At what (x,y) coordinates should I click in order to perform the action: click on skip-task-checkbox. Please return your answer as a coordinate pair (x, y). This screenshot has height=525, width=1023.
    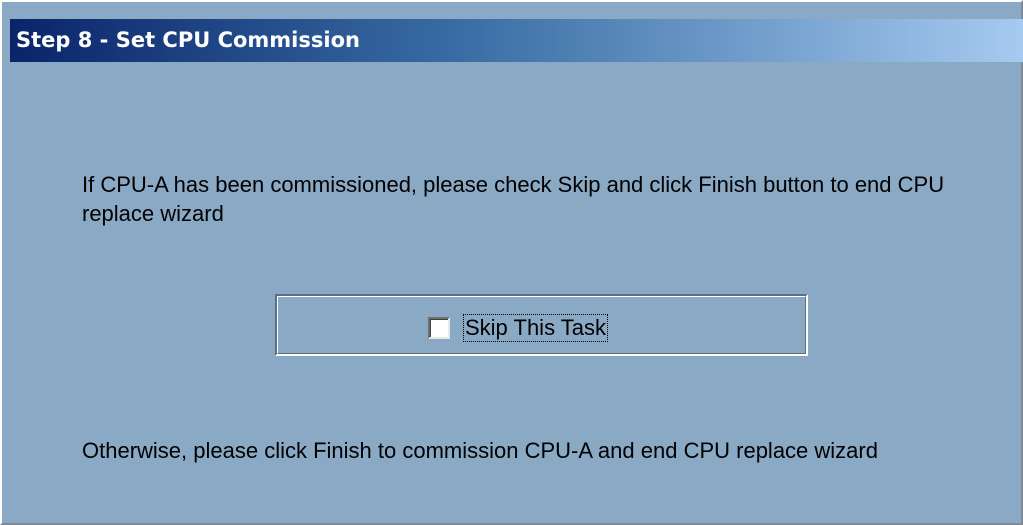
    Looking at the image, I should click on (439, 328).